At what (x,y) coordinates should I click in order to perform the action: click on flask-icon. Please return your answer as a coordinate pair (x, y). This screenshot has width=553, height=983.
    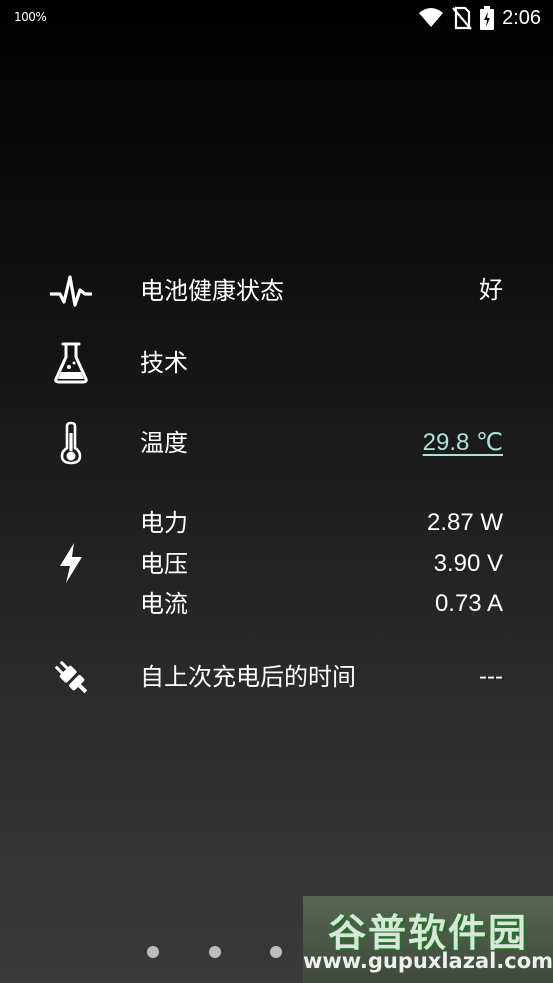
    Looking at the image, I should click on (71, 363).